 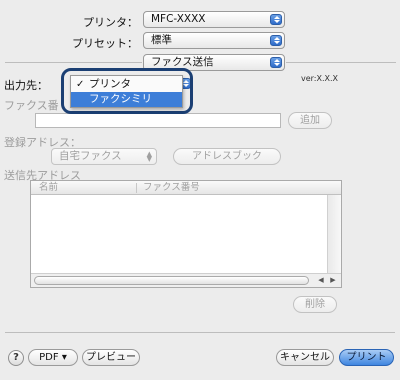 I want to click on output-menu: ✓ プリンタ ファクシミリ, so click(x=126, y=91).